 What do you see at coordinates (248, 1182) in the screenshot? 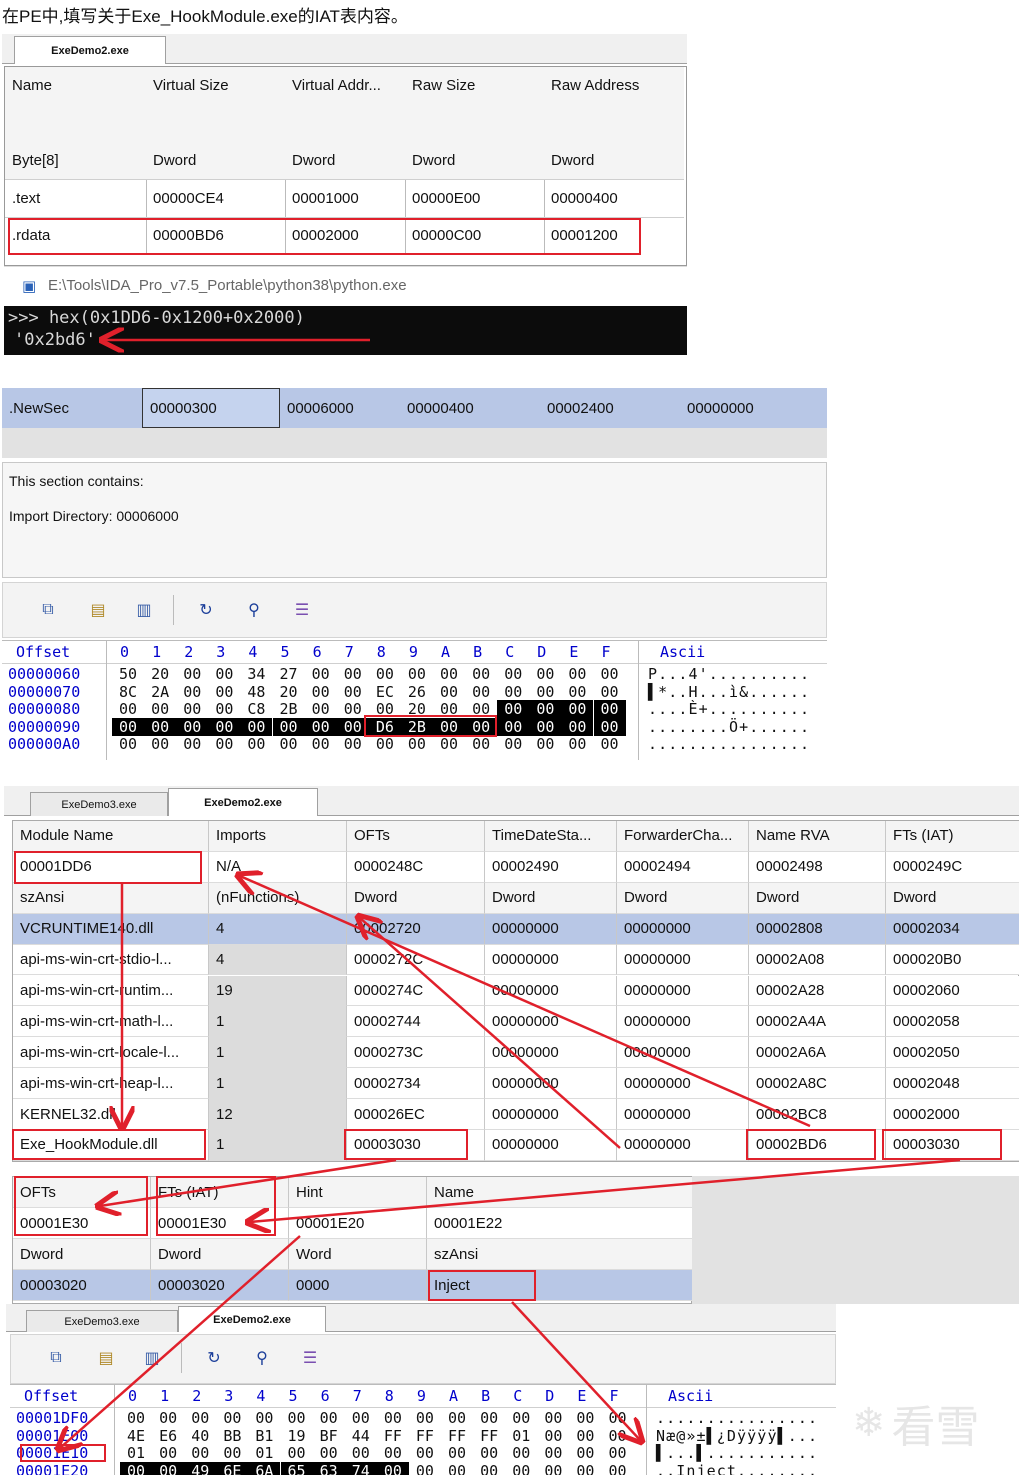
I see `ofts-to-sub-arrow` at bounding box center [248, 1182].